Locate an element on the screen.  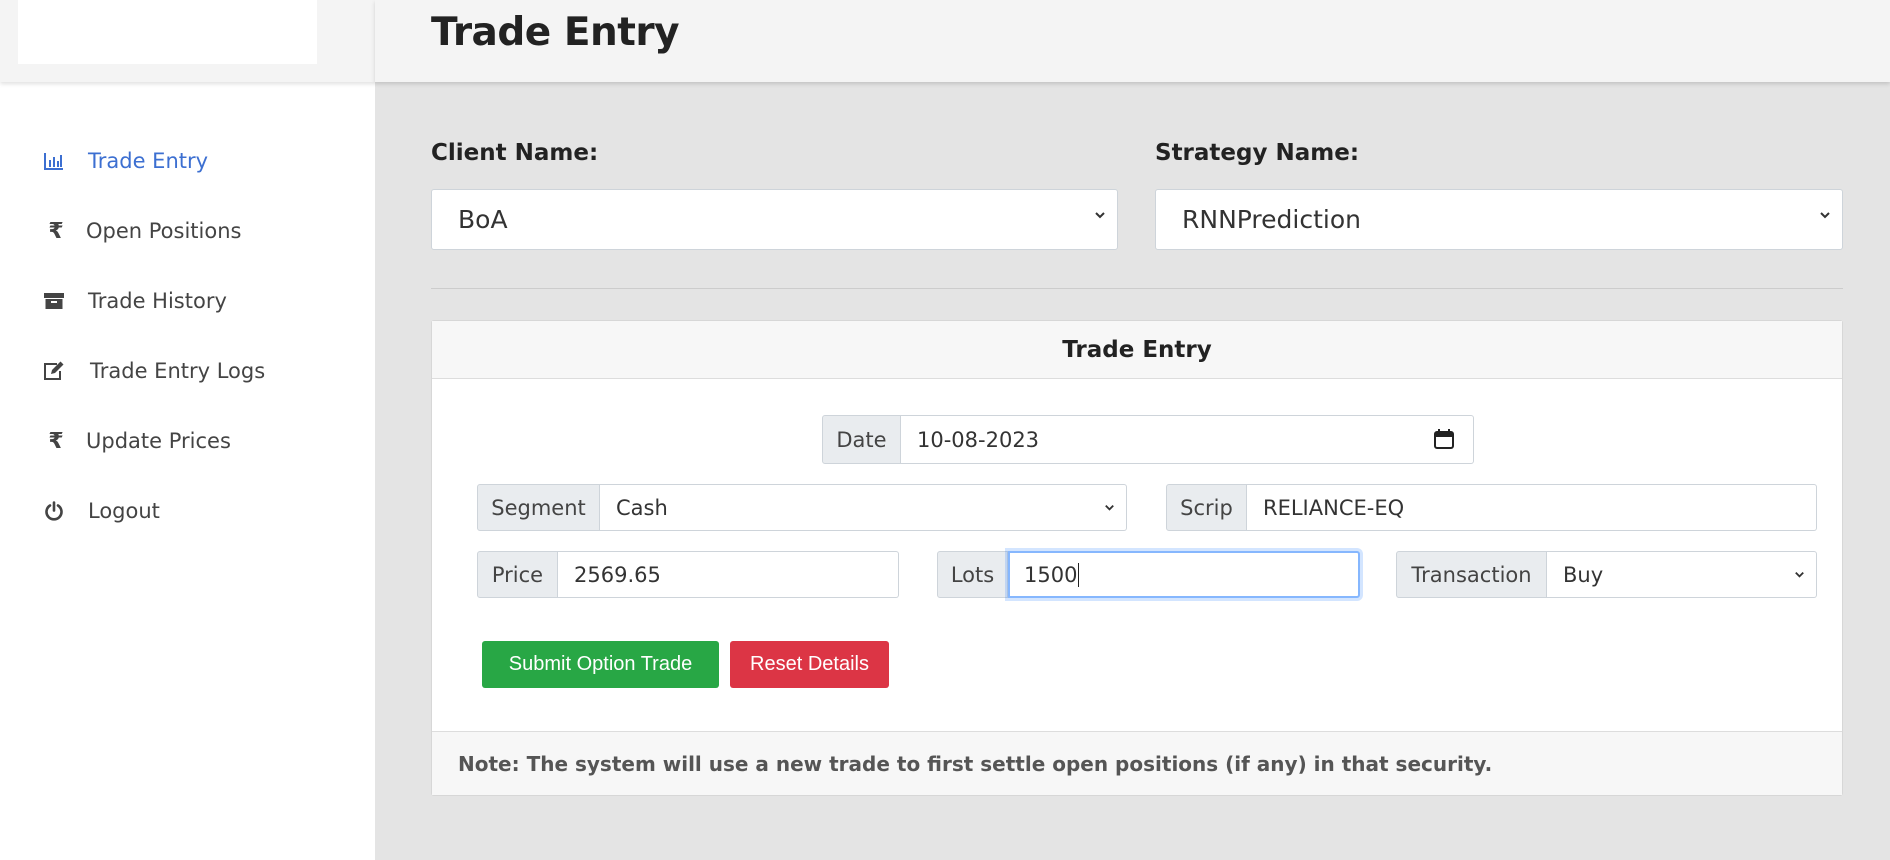
sidebar-item-label: Open Positions is located at coordinates (164, 231).